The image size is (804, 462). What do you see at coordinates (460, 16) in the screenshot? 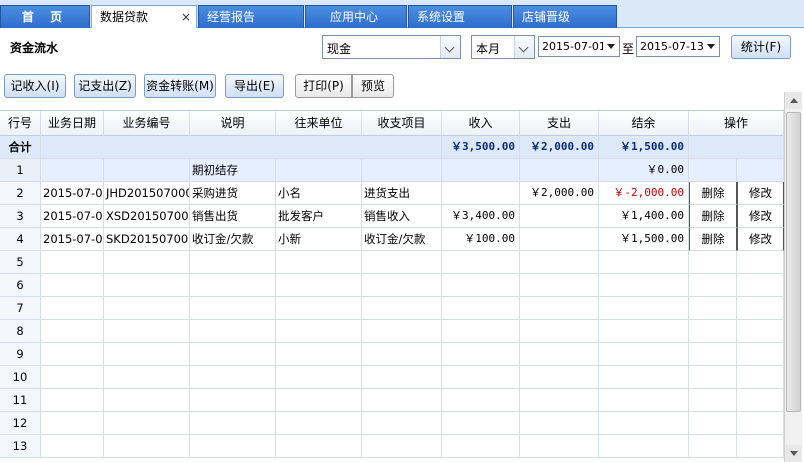
I see `tab-system-settings: 系统设置` at bounding box center [460, 16].